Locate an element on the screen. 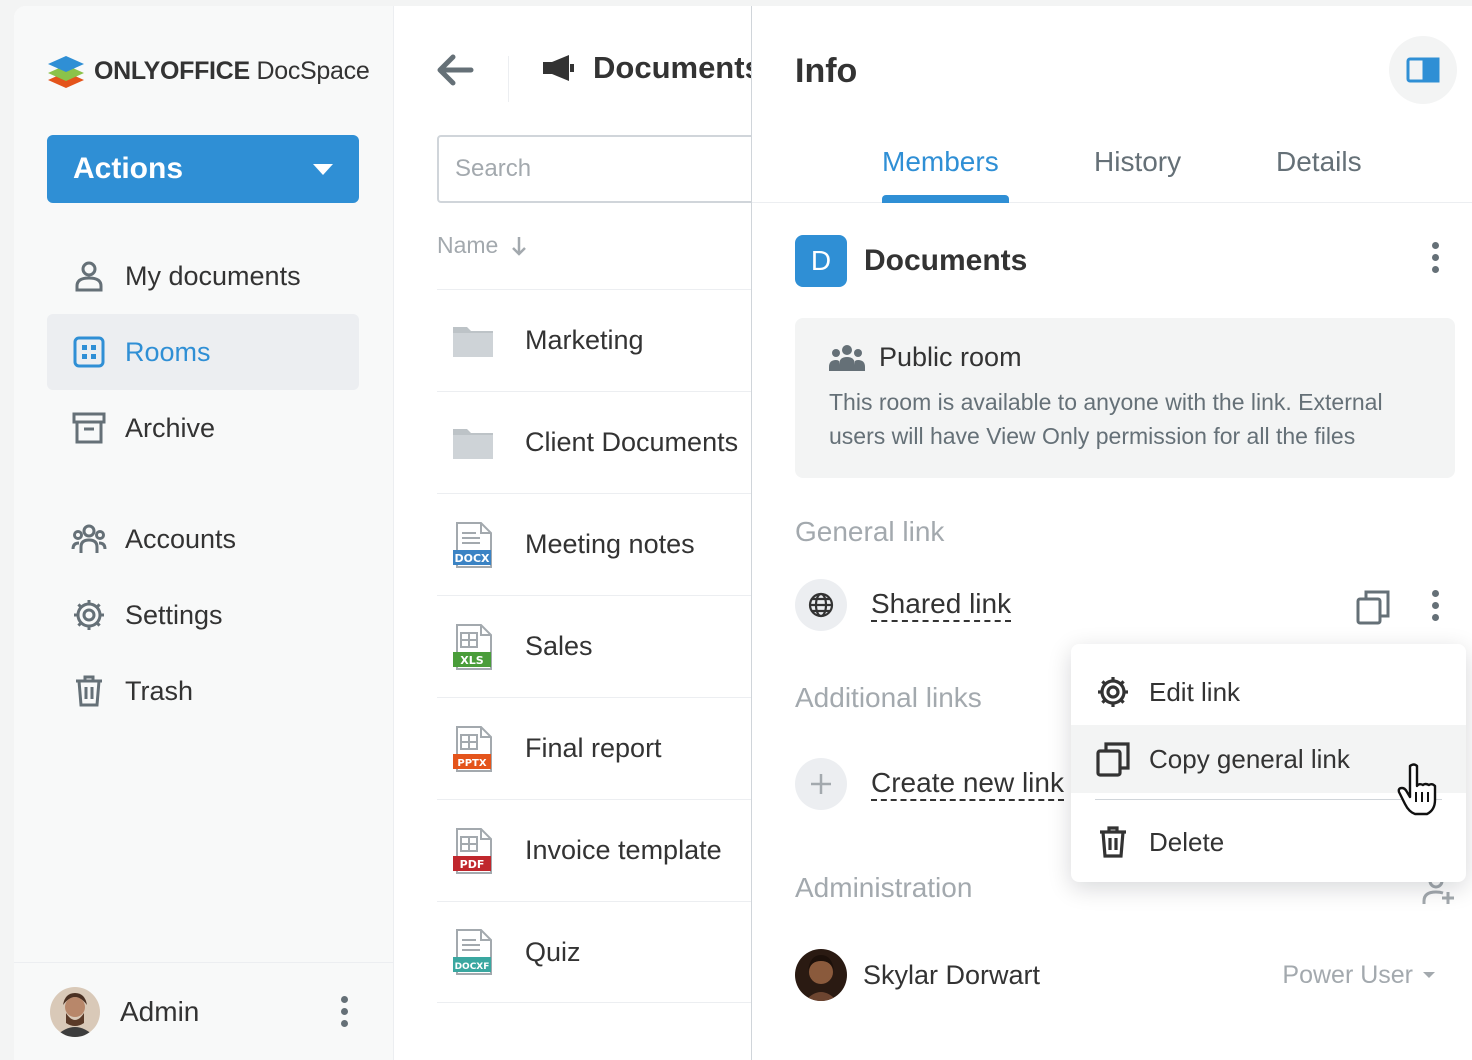 This screenshot has width=1472, height=1060. user-footer: Admin is located at coordinates (204, 1011).